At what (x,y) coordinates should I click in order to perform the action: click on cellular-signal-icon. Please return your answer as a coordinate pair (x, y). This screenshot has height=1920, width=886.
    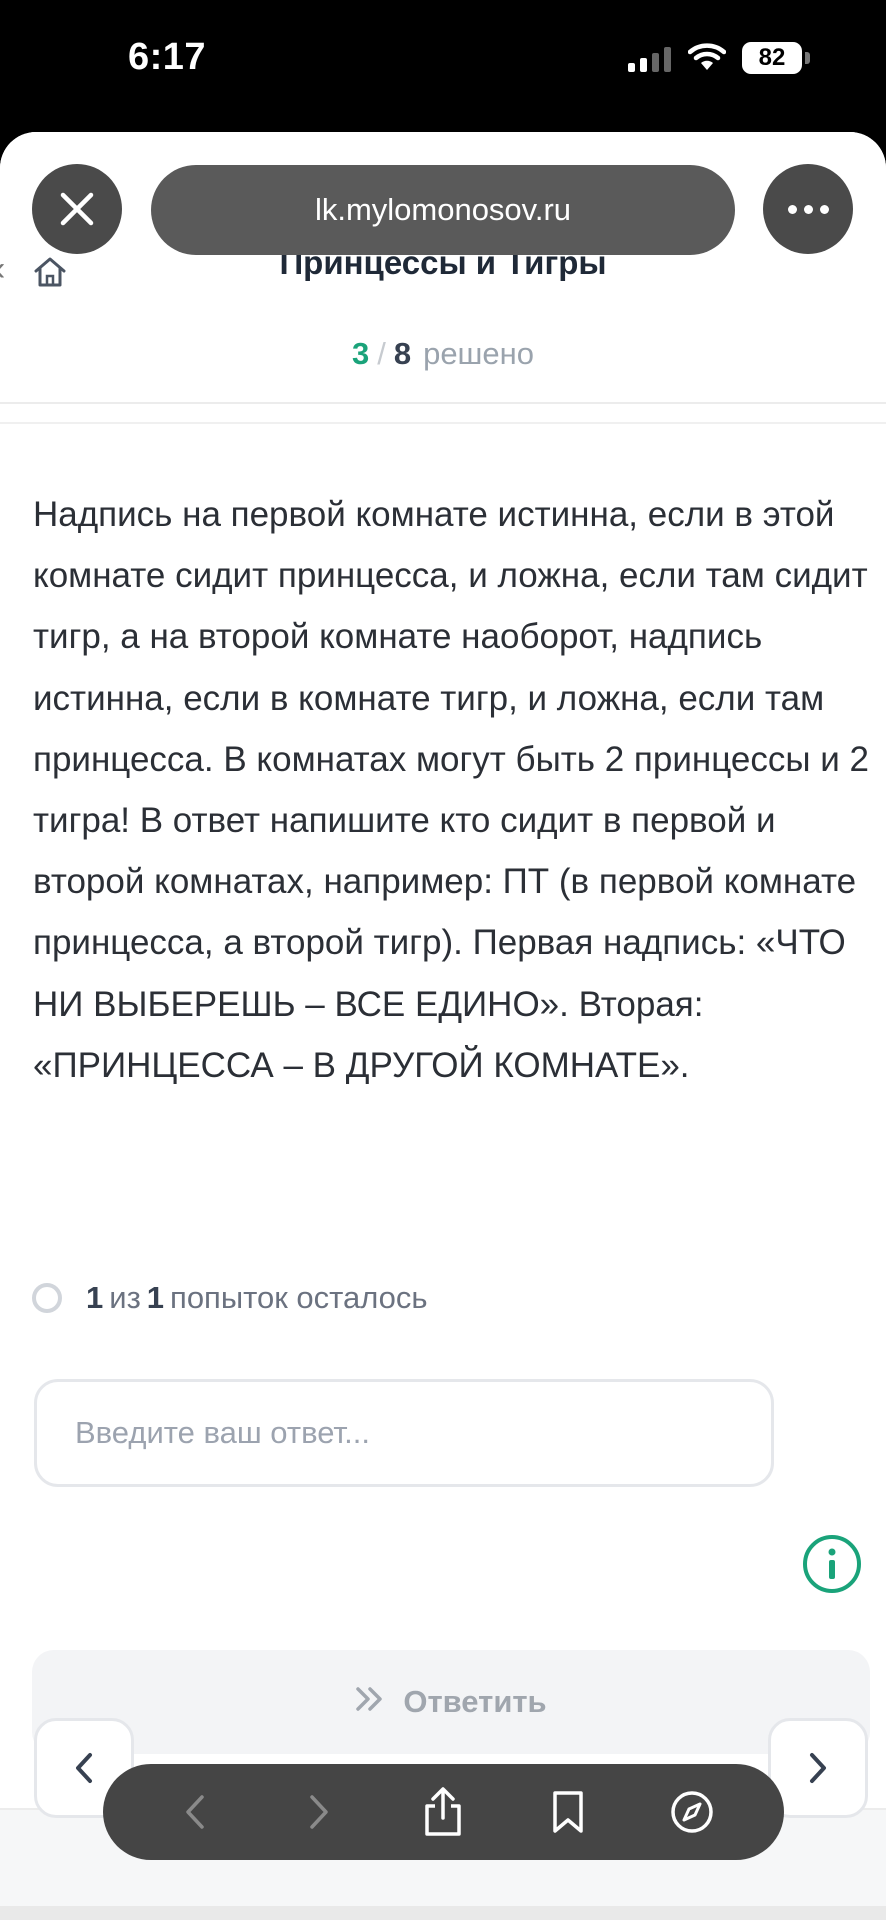
    Looking at the image, I should click on (649, 59).